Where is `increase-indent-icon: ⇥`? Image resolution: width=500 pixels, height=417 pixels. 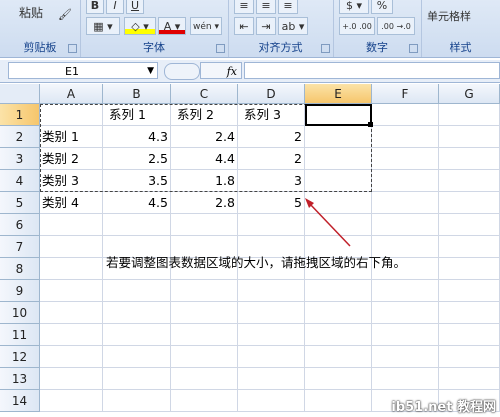
increase-indent-icon: ⇥ is located at coordinates (266, 26).